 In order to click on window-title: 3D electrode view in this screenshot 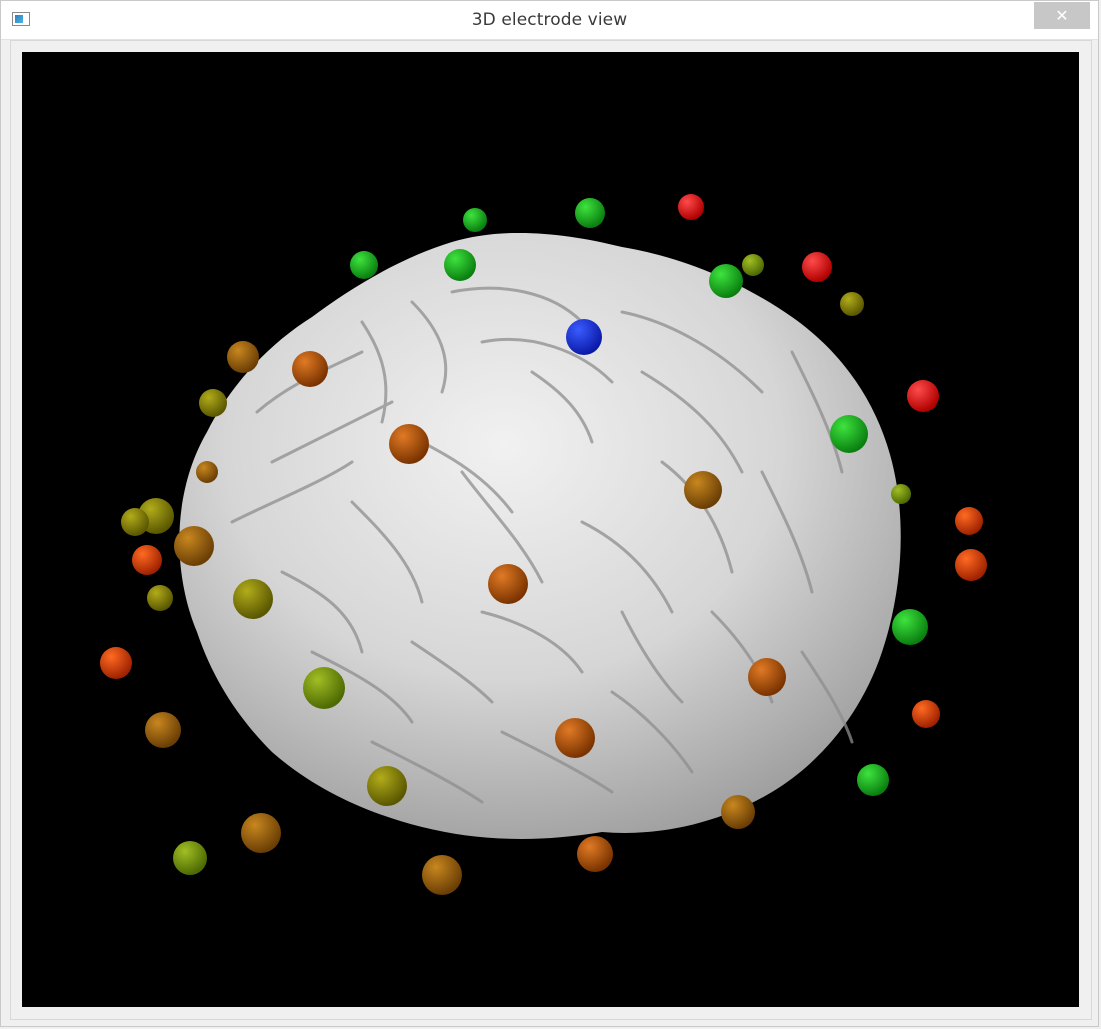, I will do `click(549, 20)`.